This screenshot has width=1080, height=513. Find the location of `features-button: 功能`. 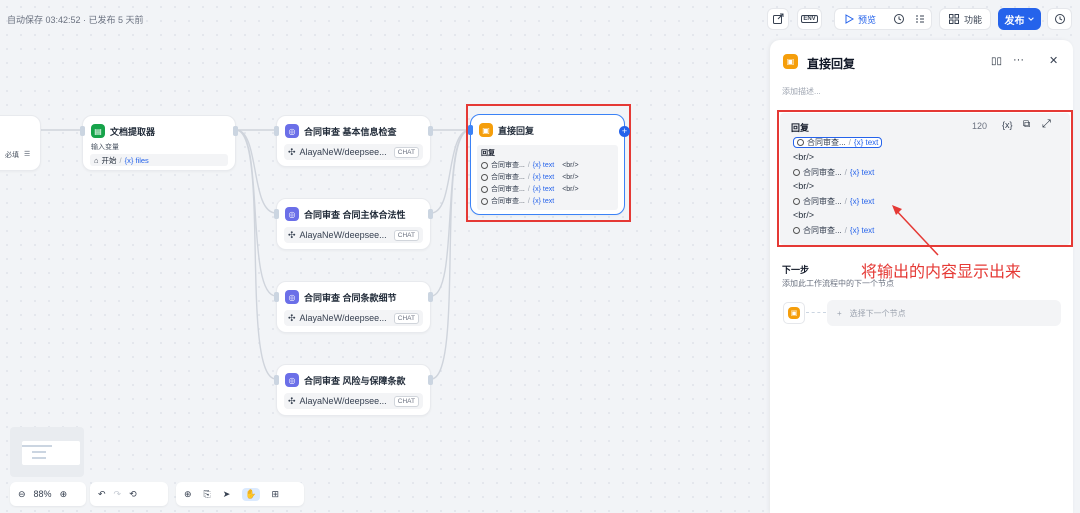

features-button: 功能 is located at coordinates (965, 19).